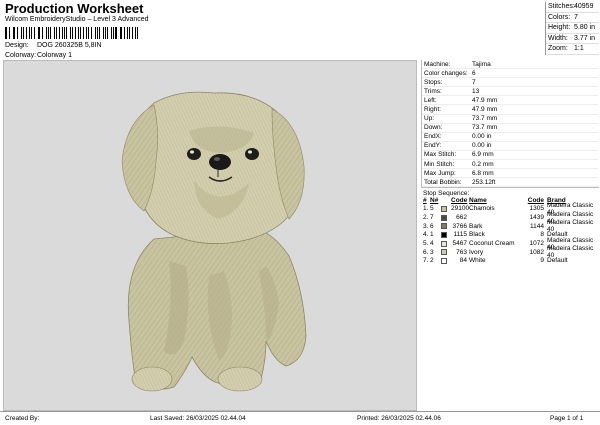  What do you see at coordinates (432, 226) in the screenshot?
I see `needle-number: 6` at bounding box center [432, 226].